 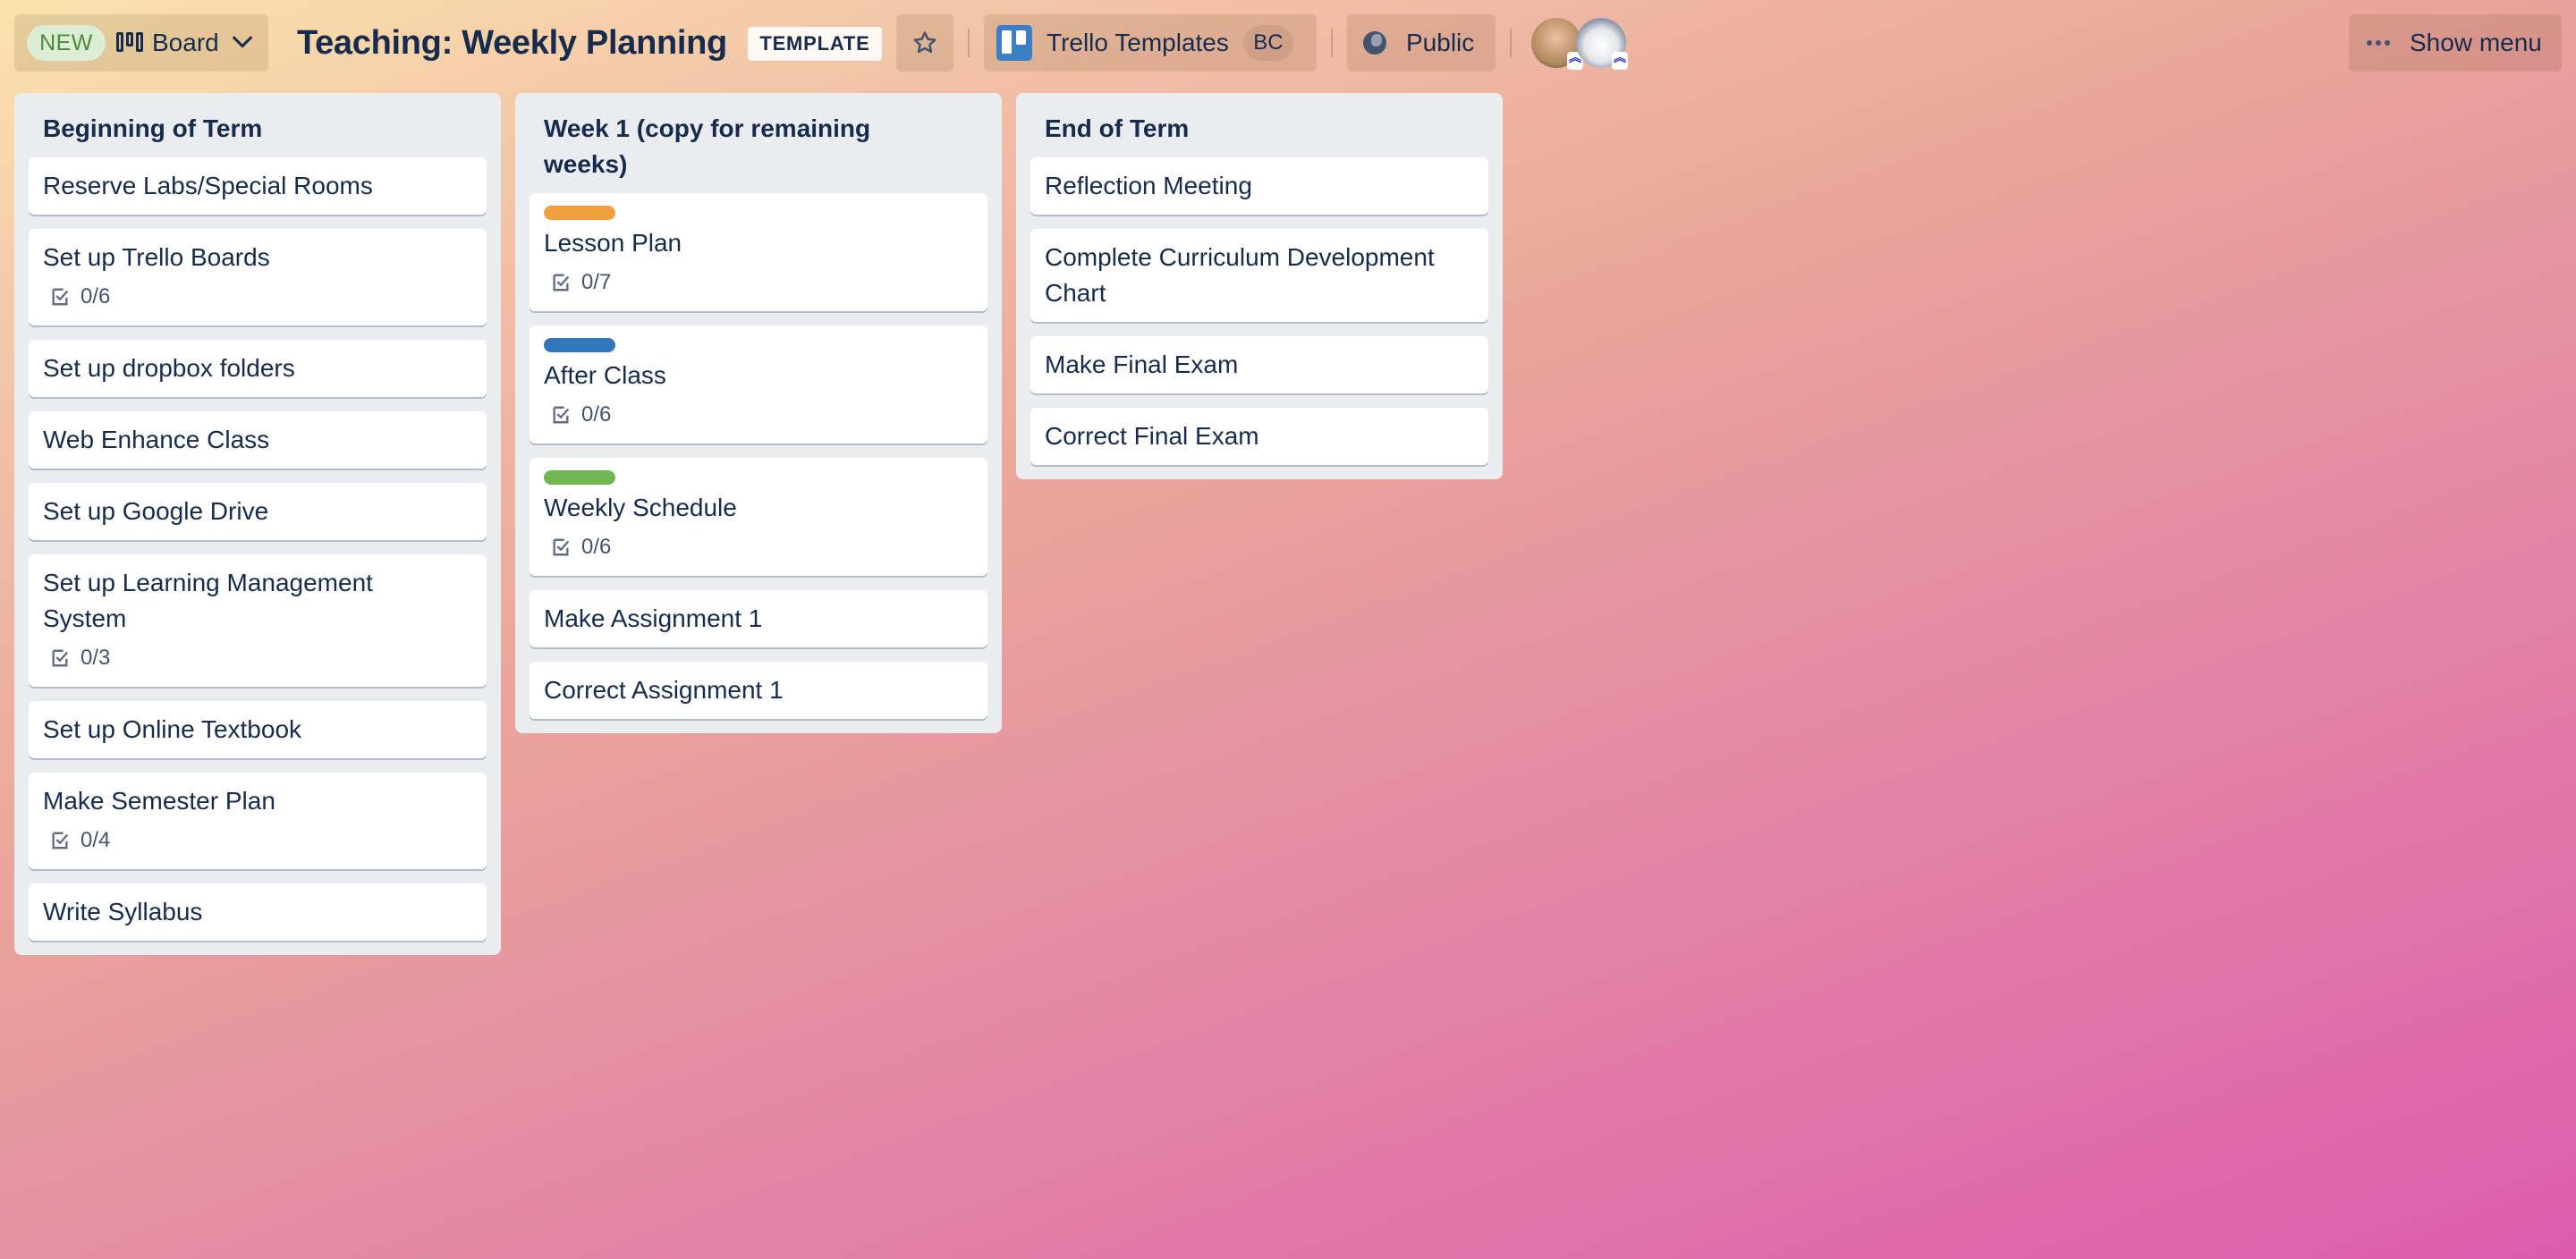 What do you see at coordinates (156, 257) in the screenshot?
I see `card-title: Set up Trello Boards` at bounding box center [156, 257].